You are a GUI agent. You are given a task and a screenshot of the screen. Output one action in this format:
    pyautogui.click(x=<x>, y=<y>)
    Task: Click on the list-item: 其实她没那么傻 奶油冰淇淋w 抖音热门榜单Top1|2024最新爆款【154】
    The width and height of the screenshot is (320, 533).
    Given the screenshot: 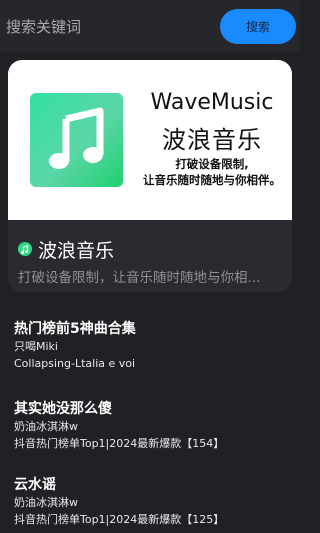 What is the action you would take?
    pyautogui.click(x=152, y=425)
    